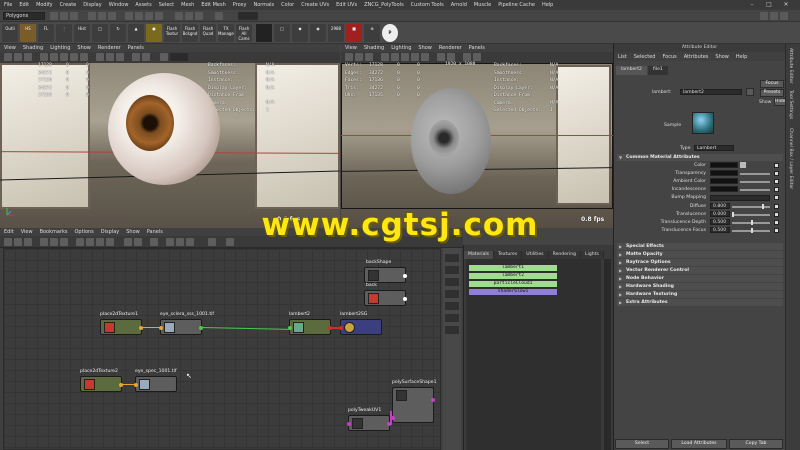 The width and height of the screenshot is (800, 450). I want to click on resolution-gate-icon, so click(477, 57).